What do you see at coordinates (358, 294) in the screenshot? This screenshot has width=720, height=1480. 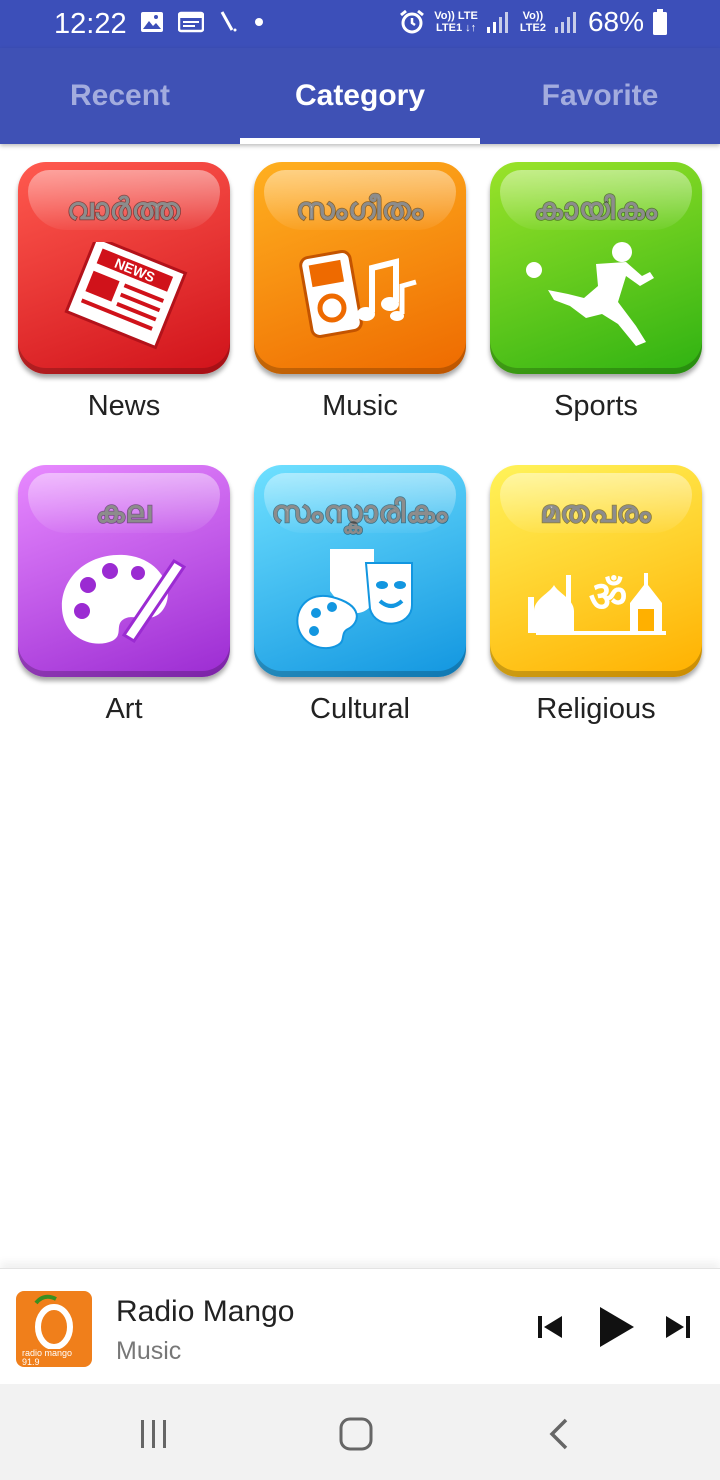 I see `music-player-icon` at bounding box center [358, 294].